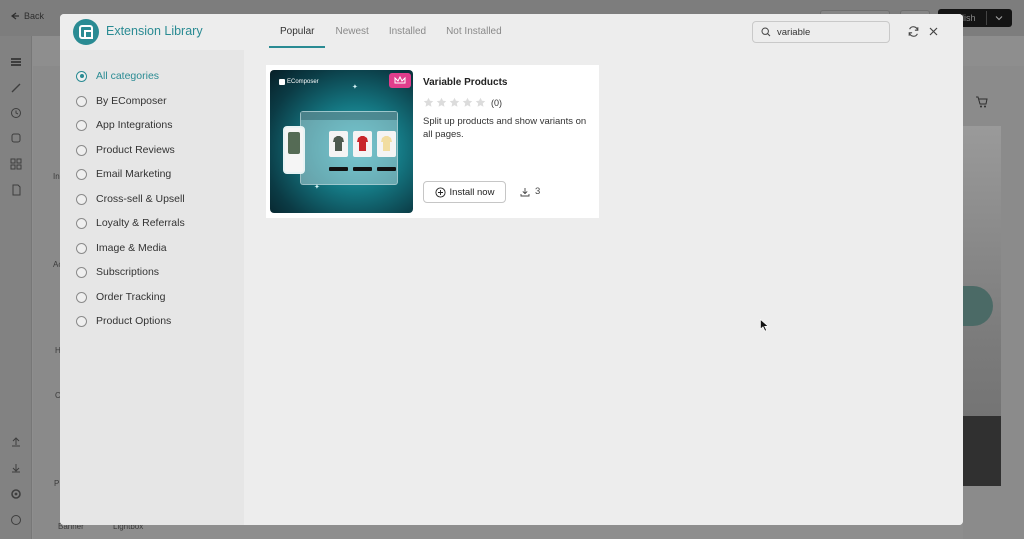  I want to click on upload-icon, so click(16, 442).